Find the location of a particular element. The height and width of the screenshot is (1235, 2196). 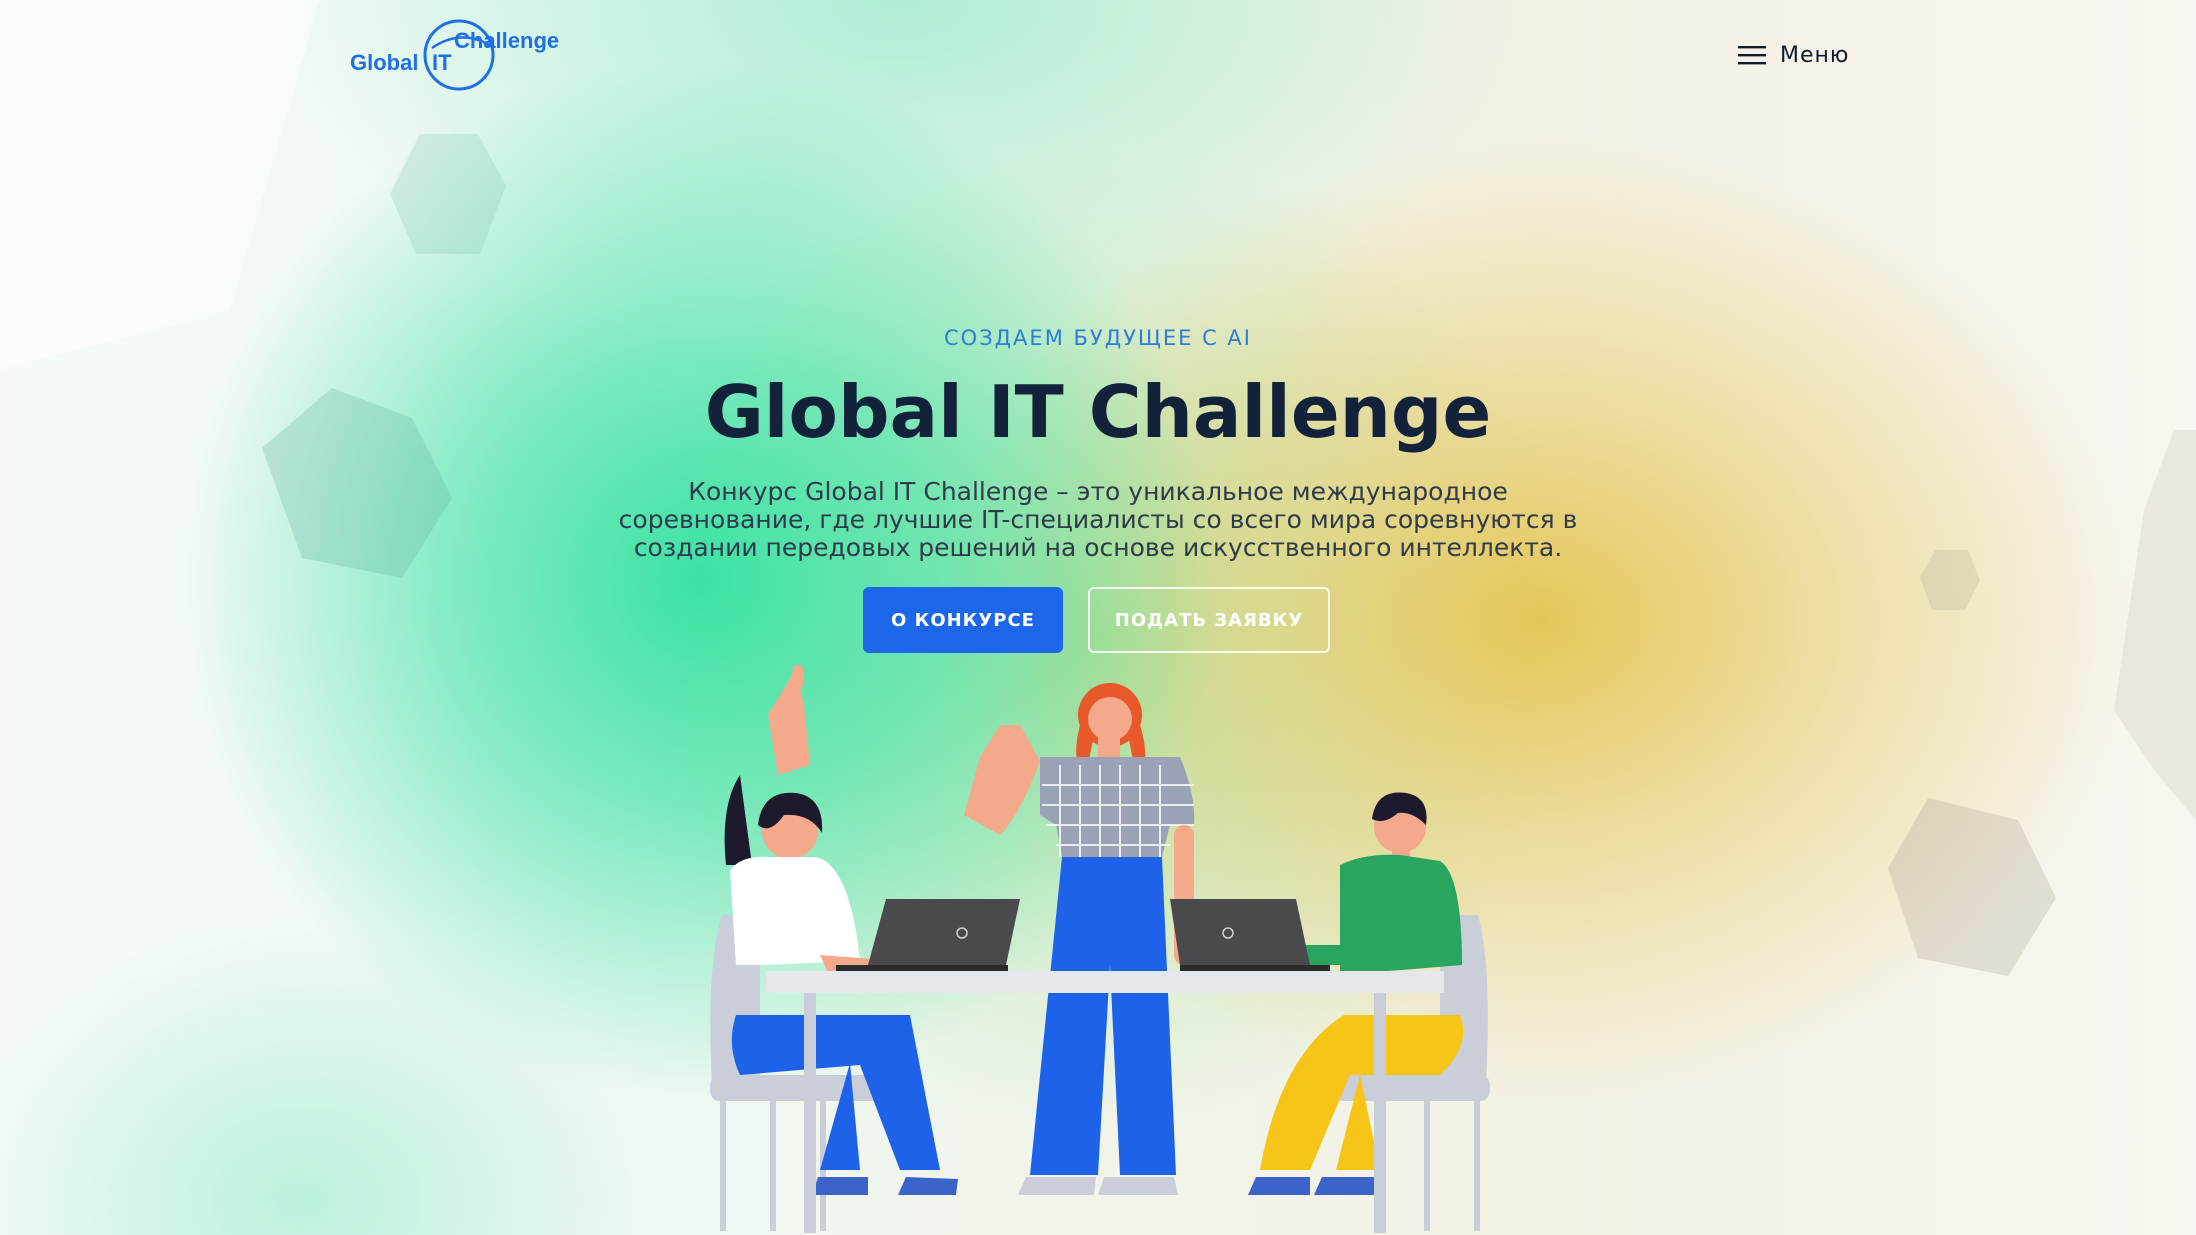

page-title: Global IT Challenge is located at coordinates (1098, 412).